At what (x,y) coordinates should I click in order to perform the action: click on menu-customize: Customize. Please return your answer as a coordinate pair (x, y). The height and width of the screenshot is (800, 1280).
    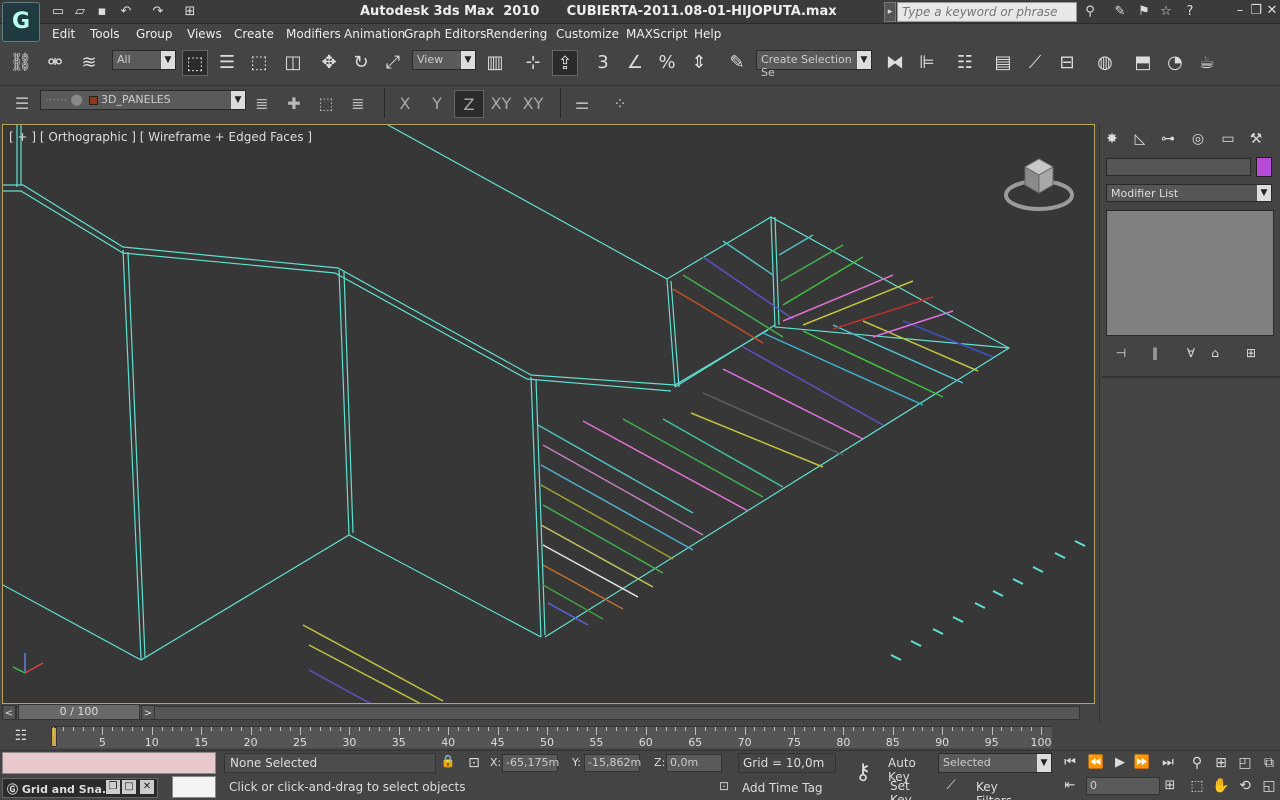
    Looking at the image, I should click on (587, 34).